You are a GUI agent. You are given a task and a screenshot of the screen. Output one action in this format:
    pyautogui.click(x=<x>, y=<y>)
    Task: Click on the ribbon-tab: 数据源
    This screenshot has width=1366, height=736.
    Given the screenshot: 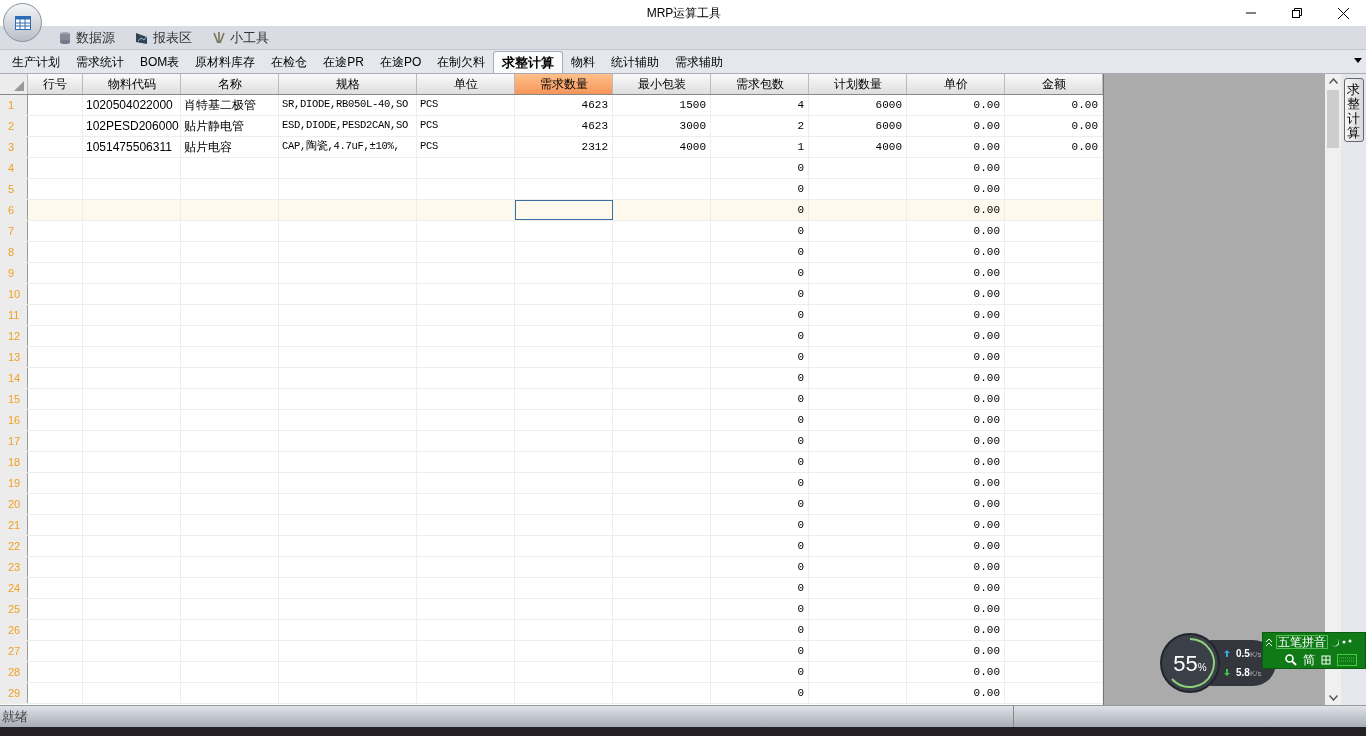 What is the action you would take?
    pyautogui.click(x=95, y=37)
    